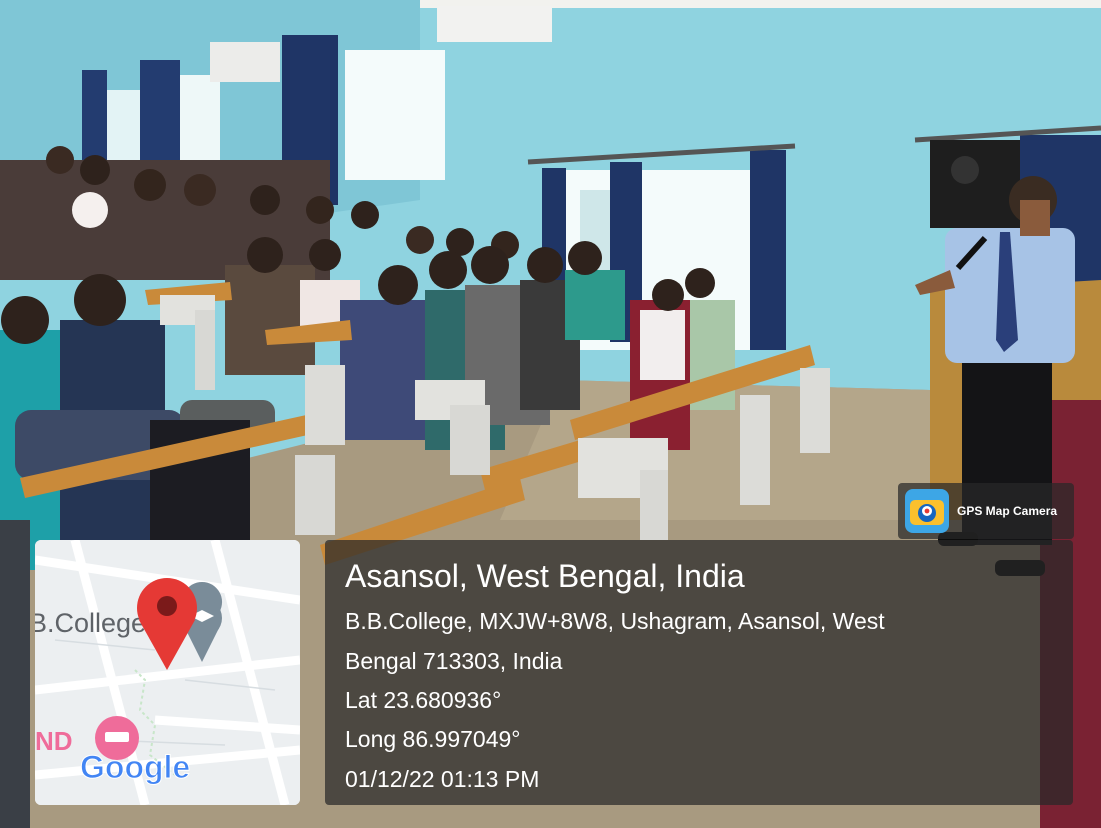 This screenshot has width=1101, height=828. What do you see at coordinates (1007, 511) in the screenshot?
I see `gps-app-label: GPS Map Camera` at bounding box center [1007, 511].